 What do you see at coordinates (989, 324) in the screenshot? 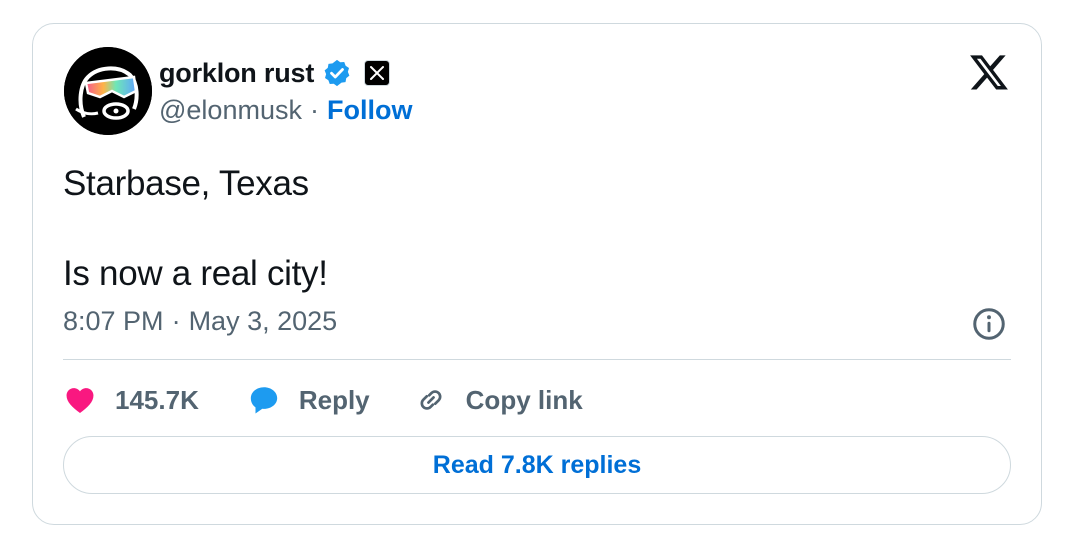
I see `info-icon` at bounding box center [989, 324].